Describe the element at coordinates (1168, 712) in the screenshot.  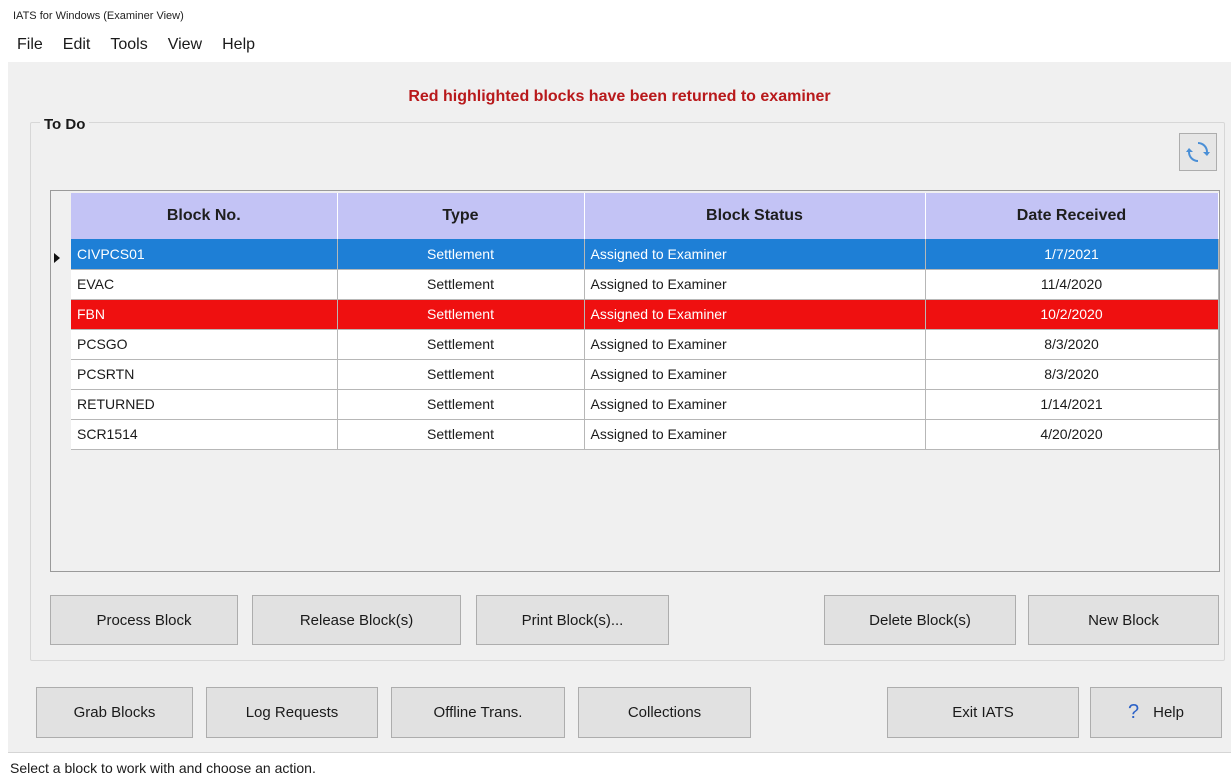
I see `help-button-label: Help` at that location.